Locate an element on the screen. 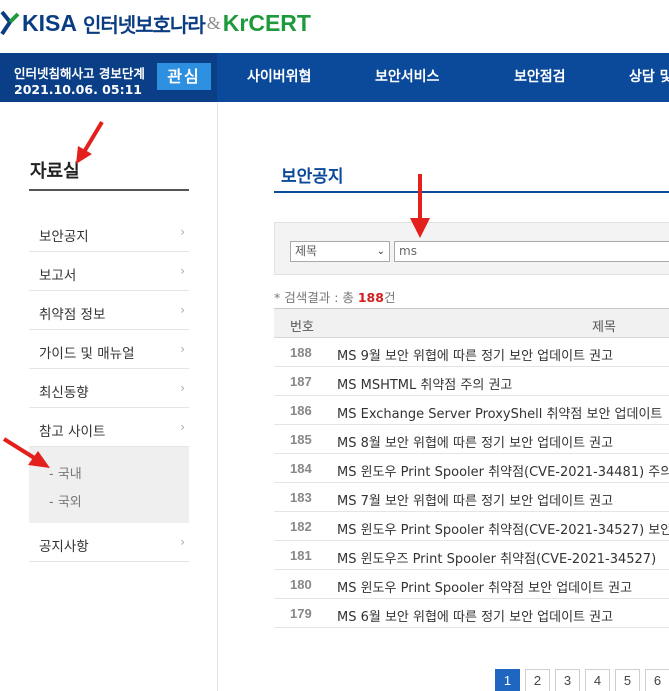 The height and width of the screenshot is (691, 669). row-number: 185 is located at coordinates (301, 439).